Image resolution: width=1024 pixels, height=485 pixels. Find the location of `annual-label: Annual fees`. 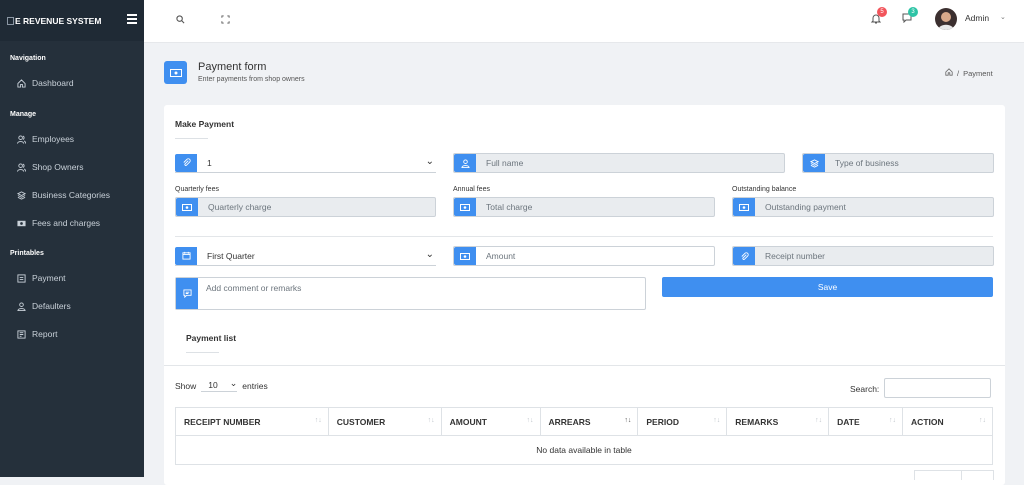

annual-label: Annual fees is located at coordinates (471, 189).